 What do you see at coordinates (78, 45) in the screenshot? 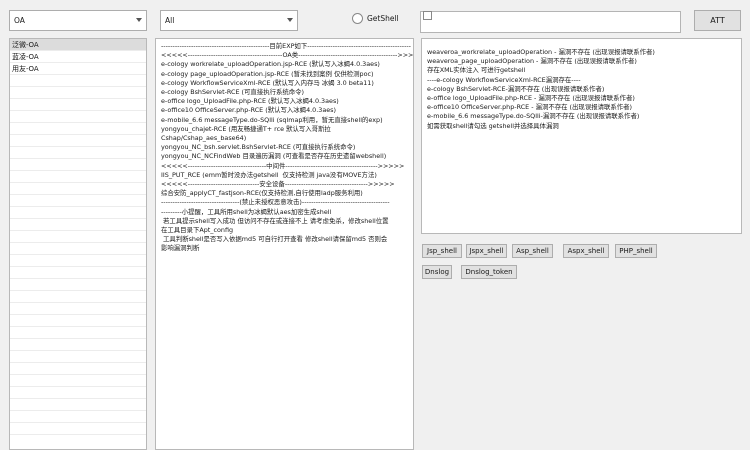
I see `sidebar-item: 泛微-OA` at bounding box center [78, 45].